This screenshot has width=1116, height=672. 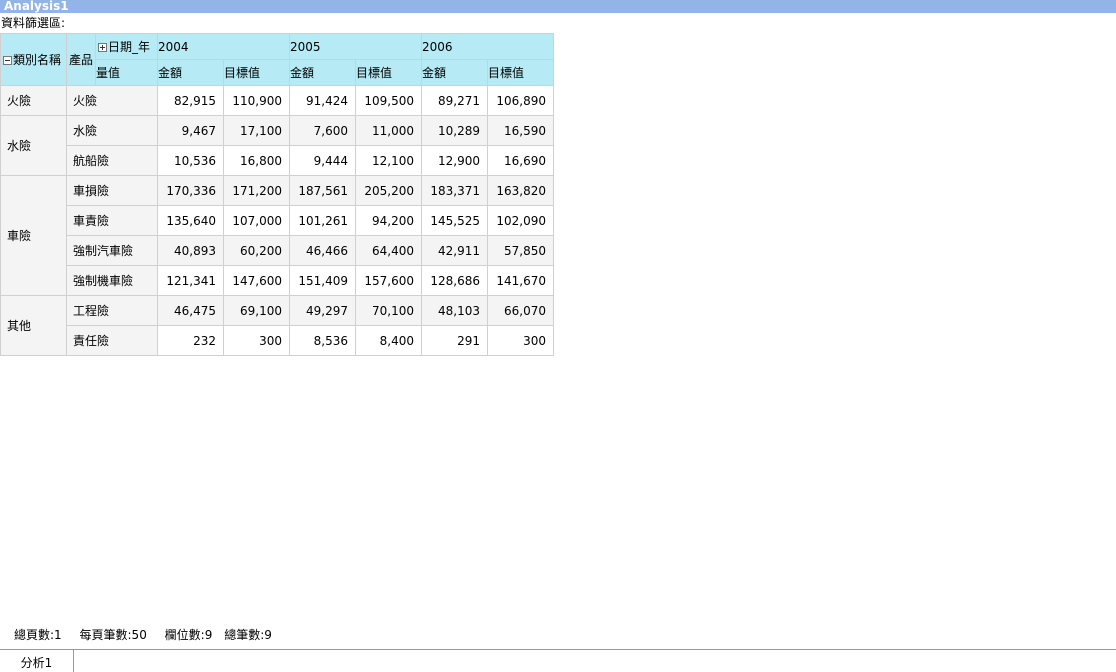 I want to click on target-cell: 107,000, so click(x=256, y=220).